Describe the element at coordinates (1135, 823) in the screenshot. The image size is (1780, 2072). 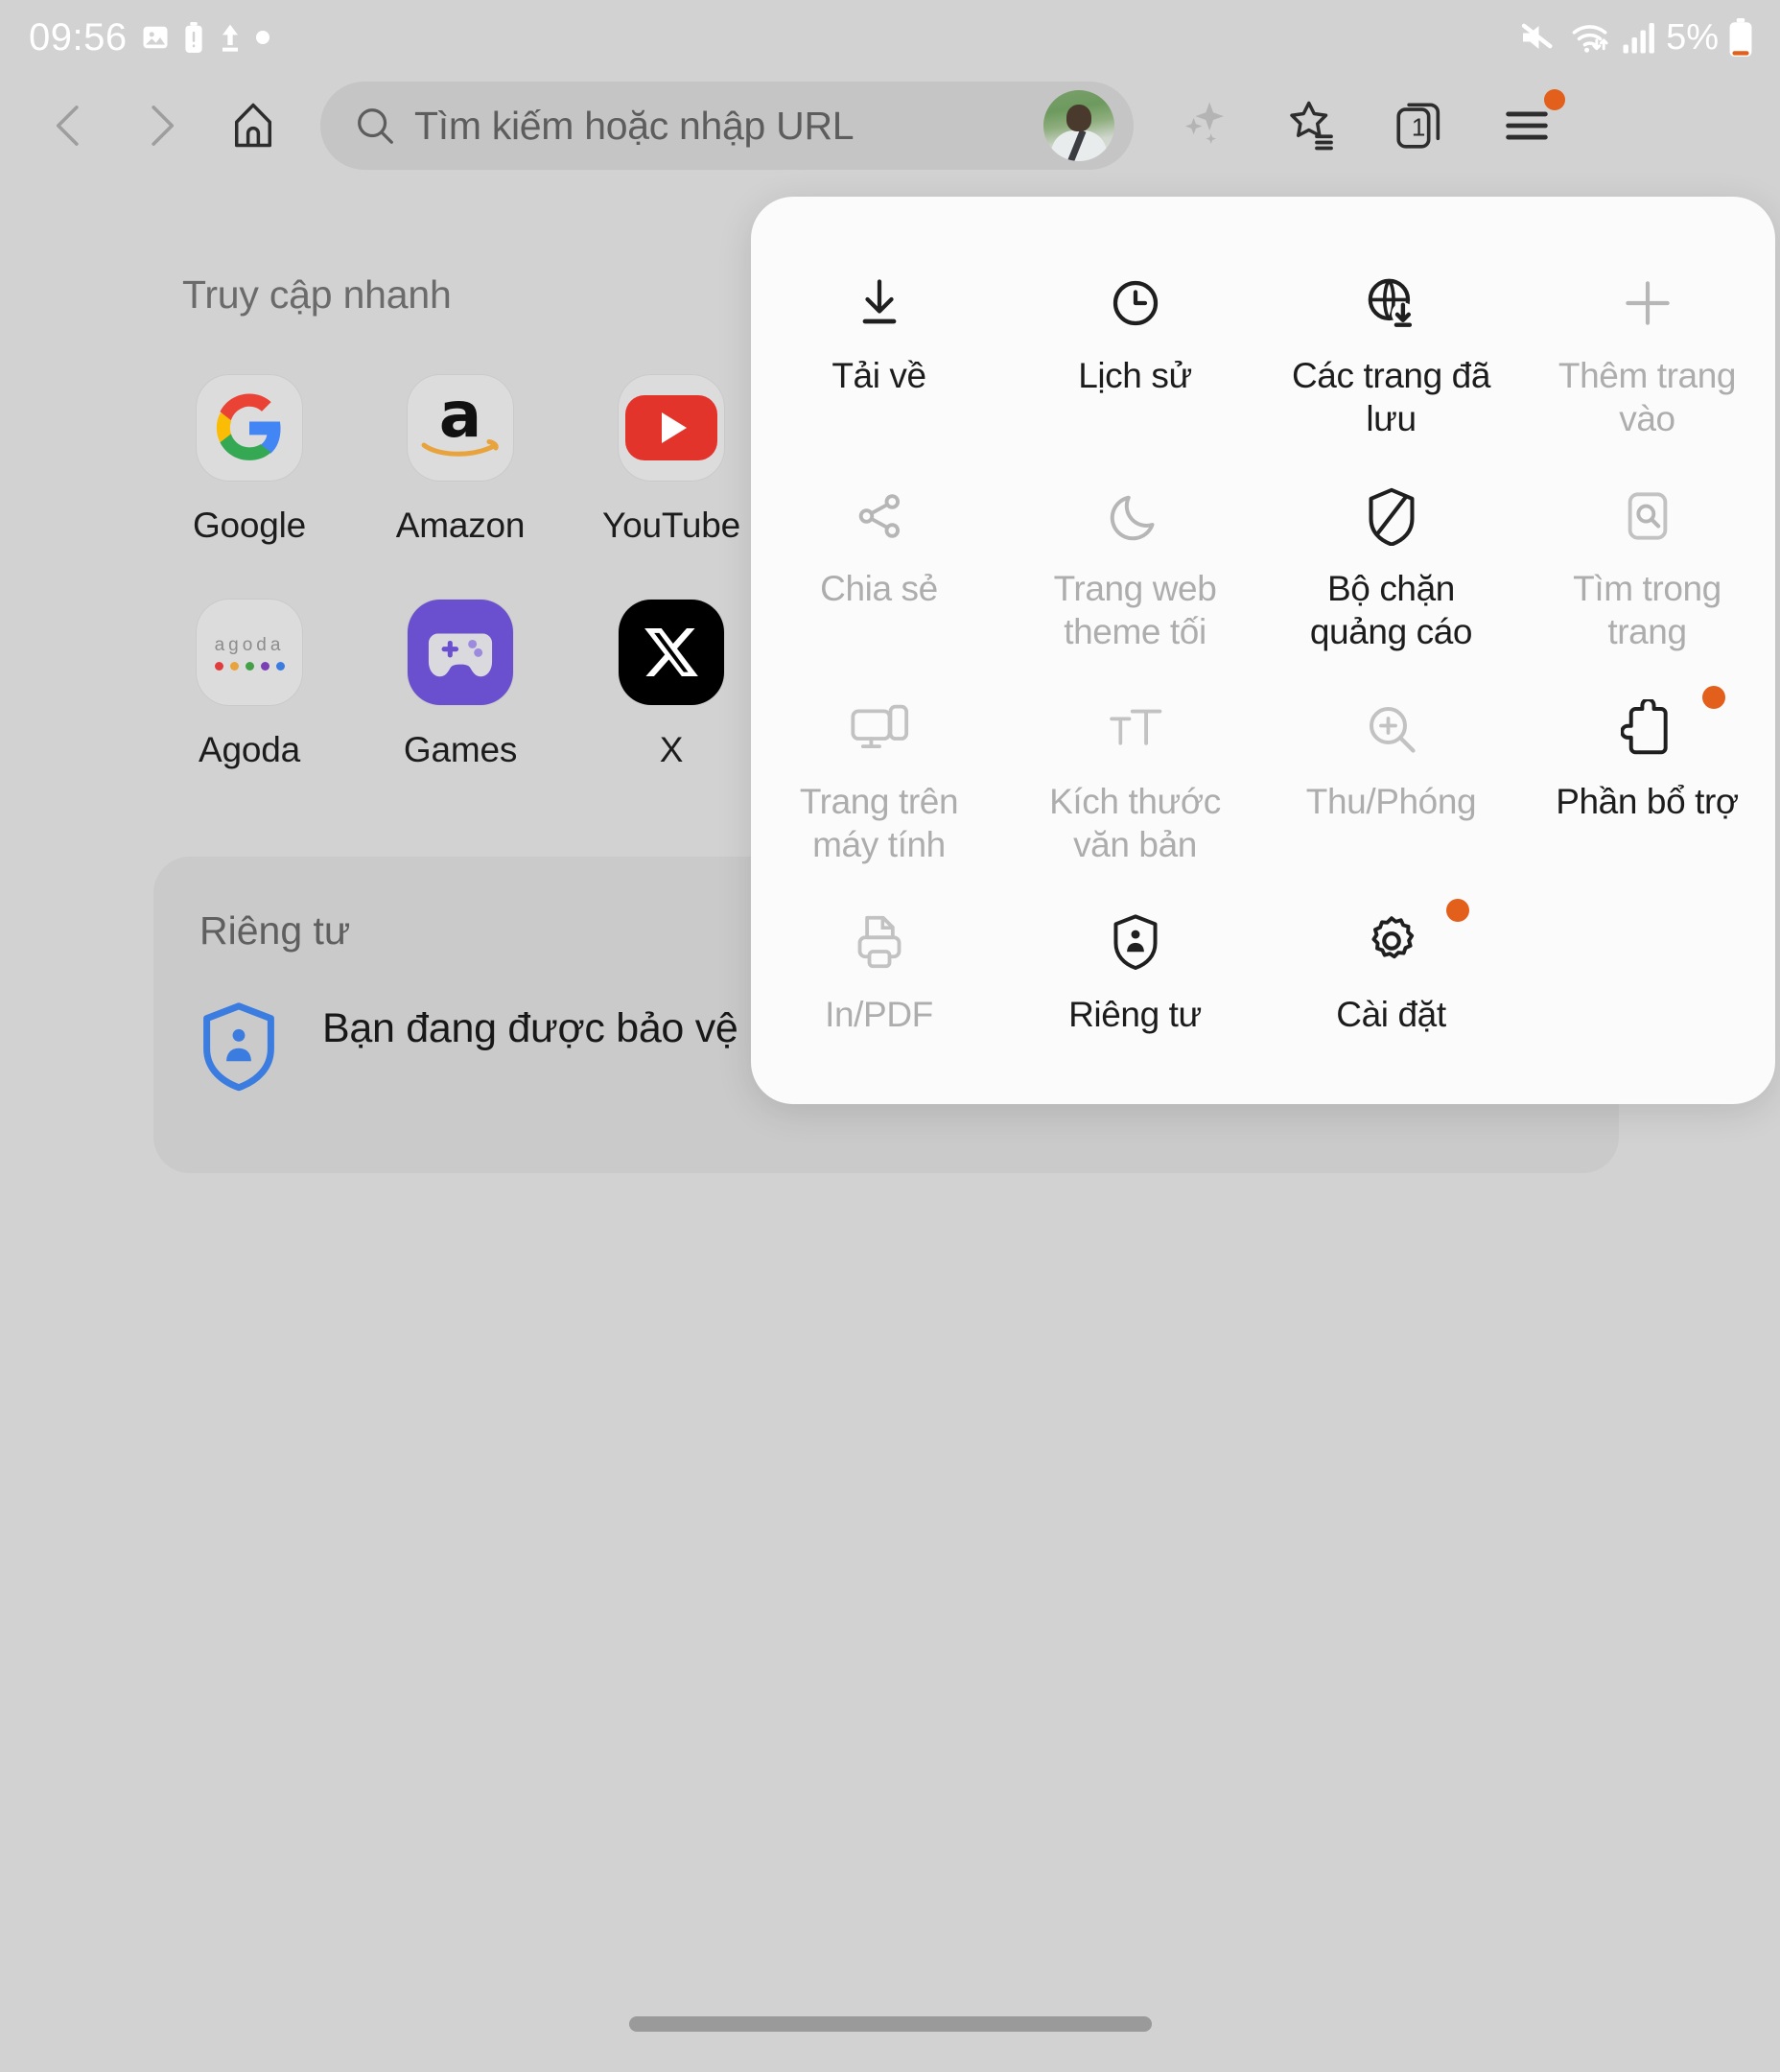
I see `menu-item-label: Kích thước văn bản` at that location.